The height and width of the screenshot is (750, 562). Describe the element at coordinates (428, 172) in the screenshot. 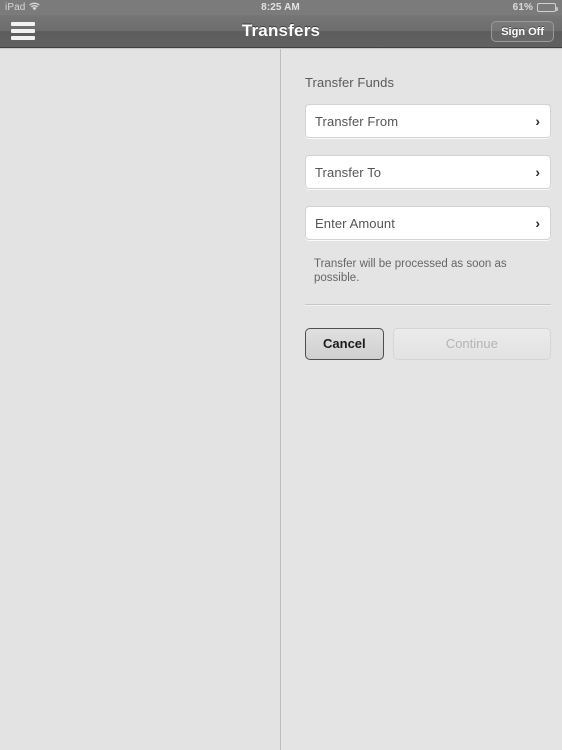

I see `transfer-to-field: Transfer To ›` at that location.